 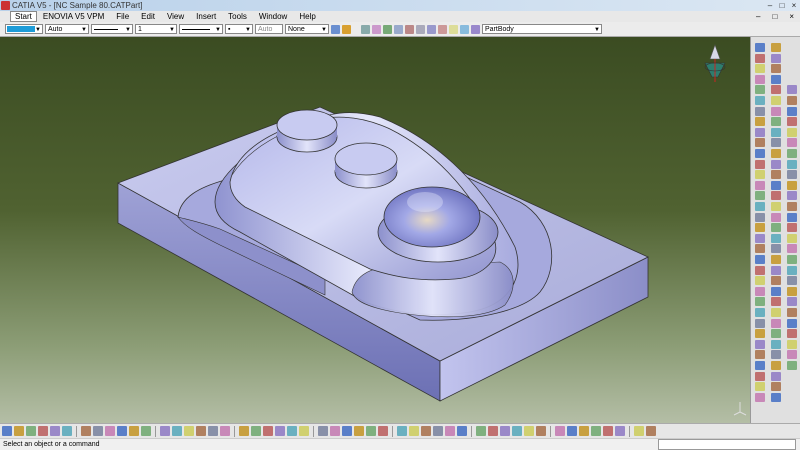 I want to click on doc-close-button: ×, so click(x=791, y=16).